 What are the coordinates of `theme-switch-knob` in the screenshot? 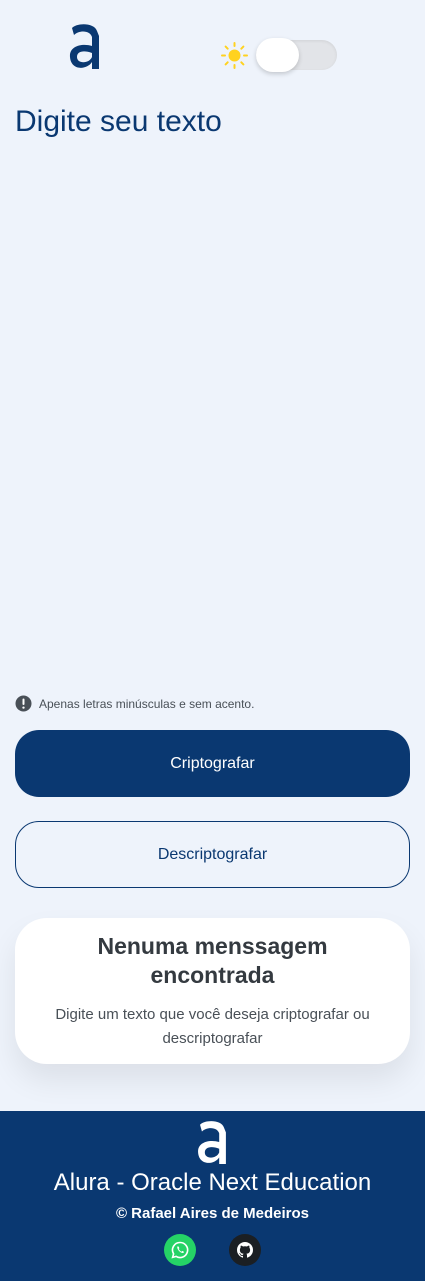 It's located at (277, 55).